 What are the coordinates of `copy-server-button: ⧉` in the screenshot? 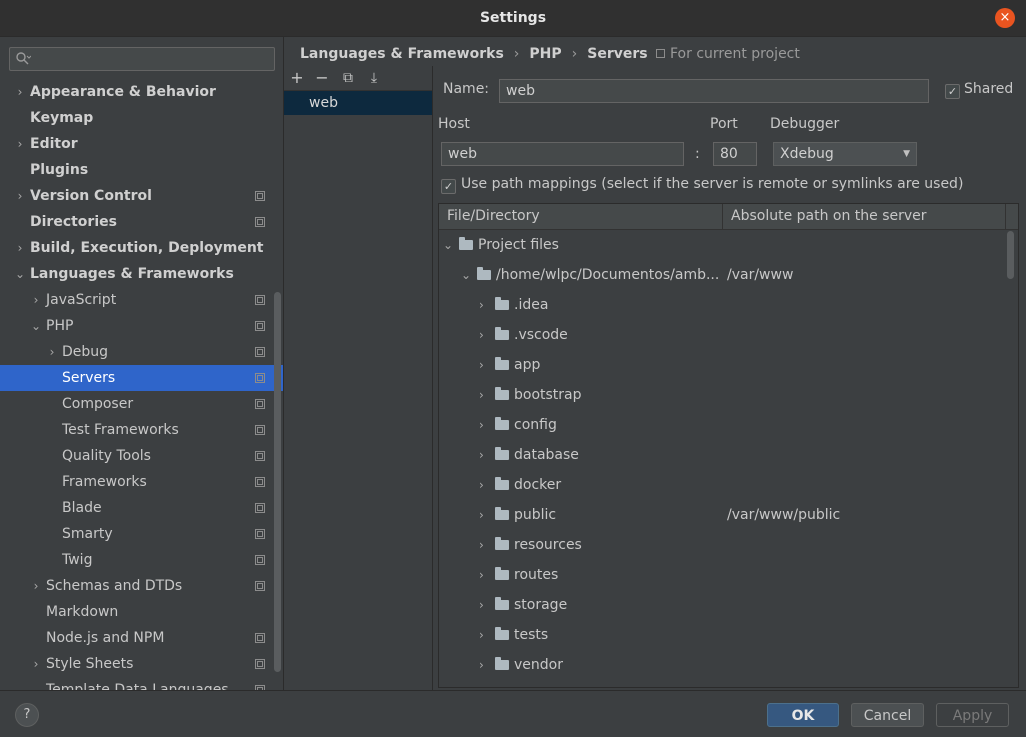 It's located at (348, 78).